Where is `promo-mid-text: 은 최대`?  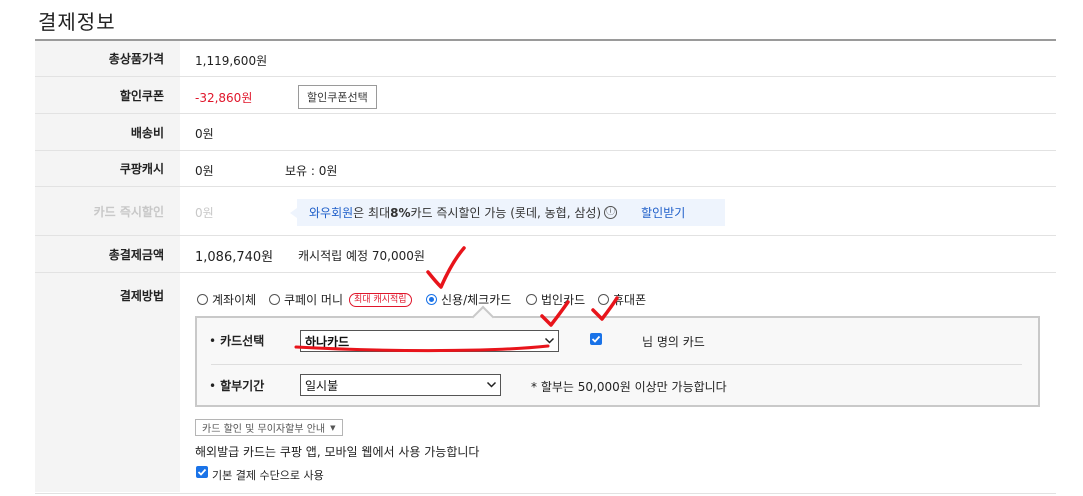 promo-mid-text: 은 최대 is located at coordinates (372, 213).